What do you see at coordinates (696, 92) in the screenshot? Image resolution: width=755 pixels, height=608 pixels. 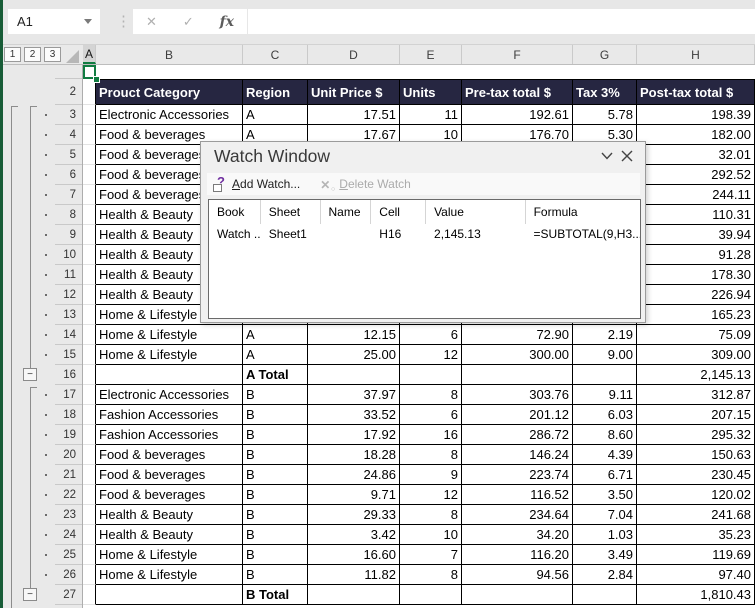 I see `table-header-cell: Post-tax total $` at bounding box center [696, 92].